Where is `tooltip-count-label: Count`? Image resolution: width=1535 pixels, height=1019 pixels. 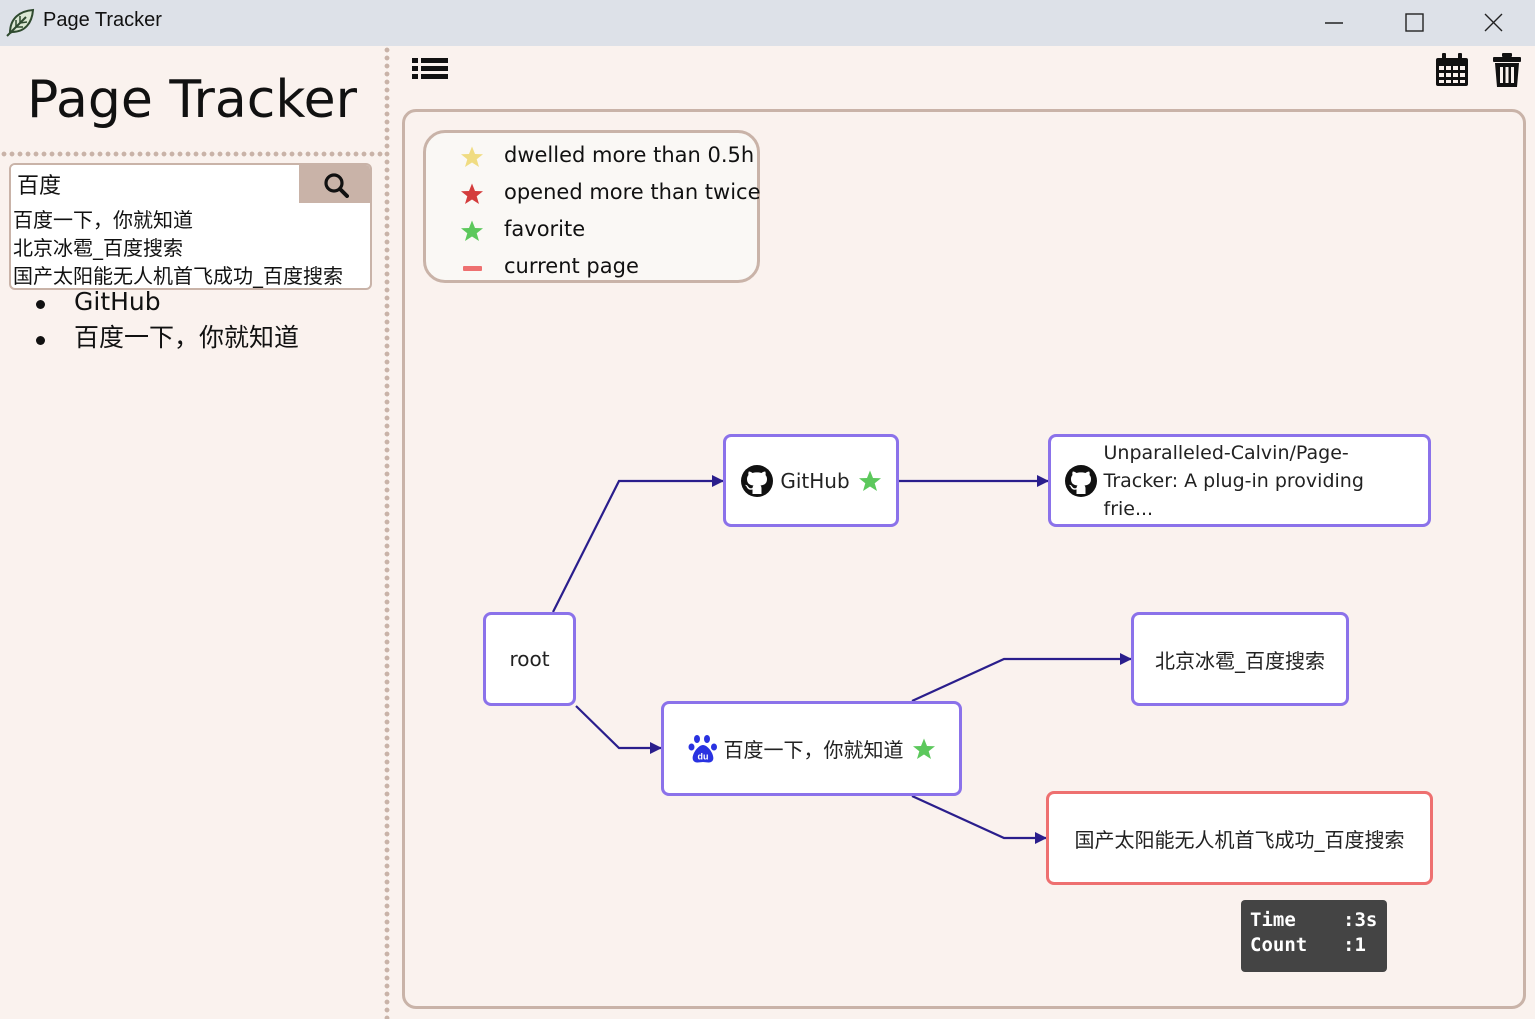
tooltip-count-label: Count is located at coordinates (1279, 945).